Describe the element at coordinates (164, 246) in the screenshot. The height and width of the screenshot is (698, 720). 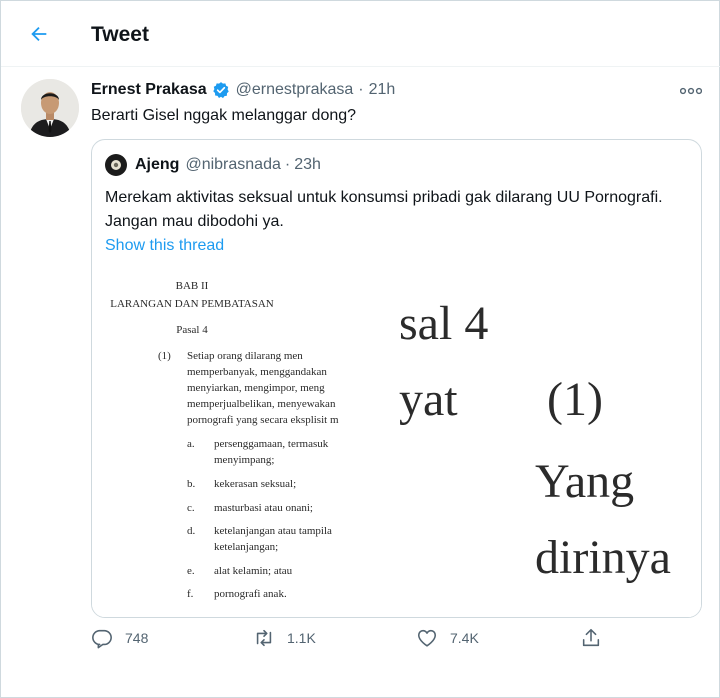
I see `show-thread-link: Show this thread` at that location.